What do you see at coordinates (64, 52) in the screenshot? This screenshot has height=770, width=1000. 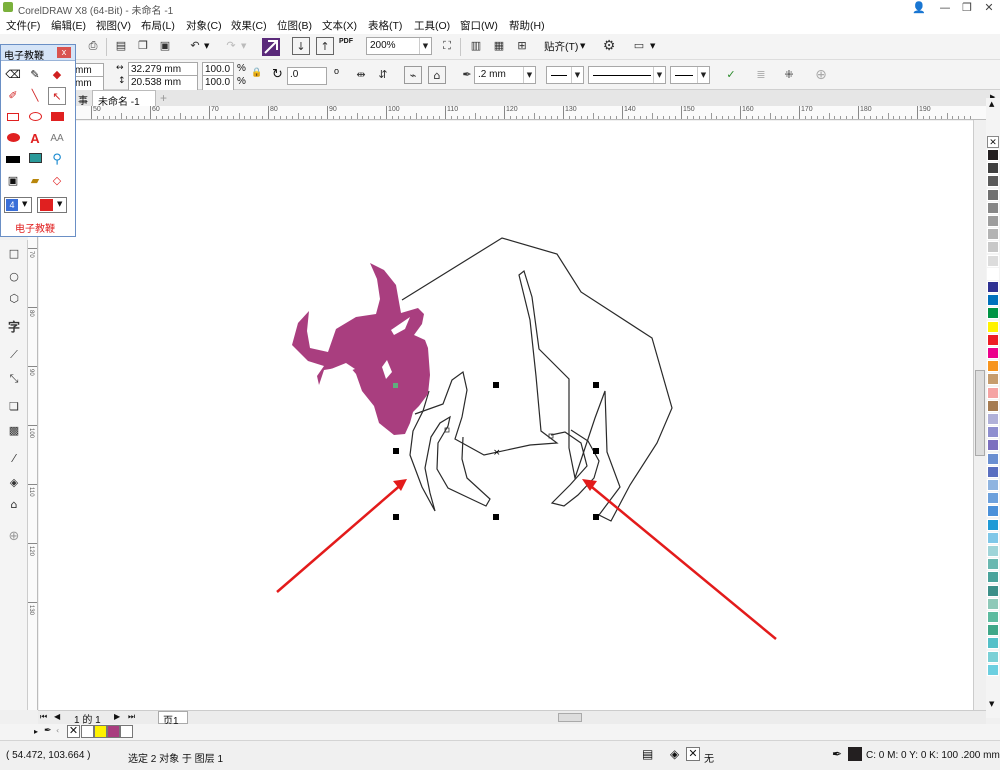 I see `panel-close-button: x` at bounding box center [64, 52].